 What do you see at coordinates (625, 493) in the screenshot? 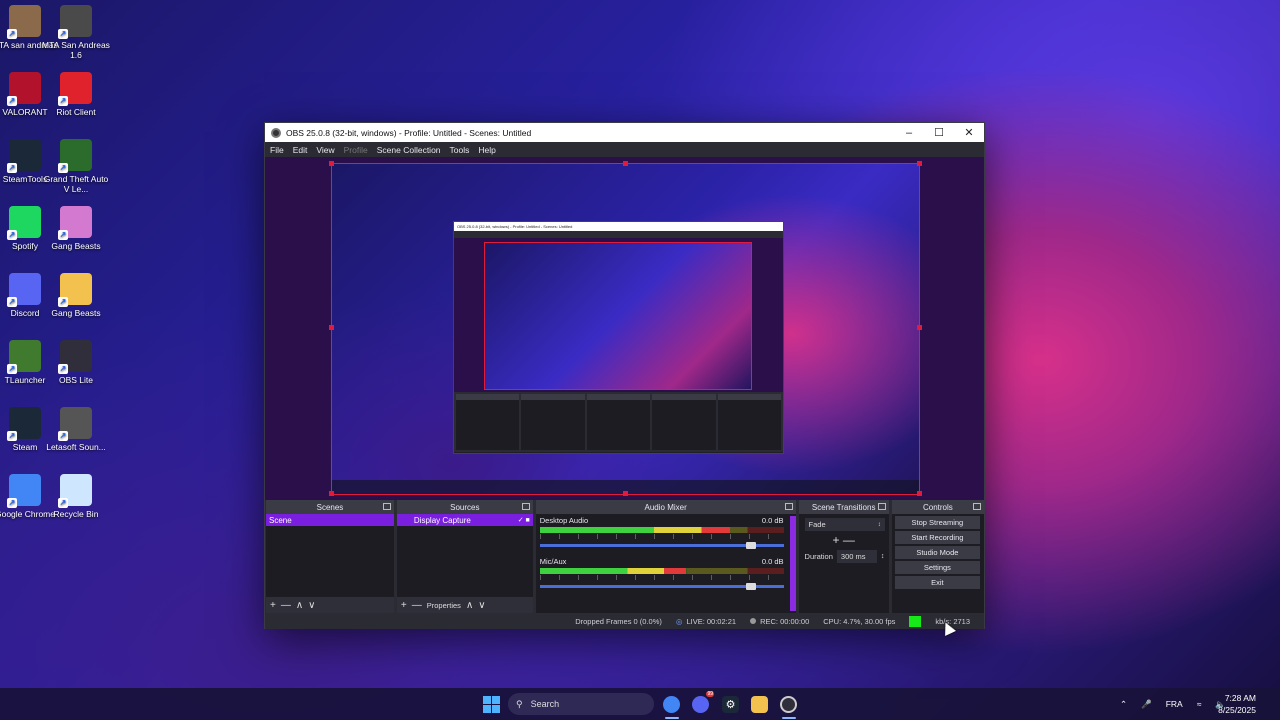
I see `resize-handle-bc` at bounding box center [625, 493].